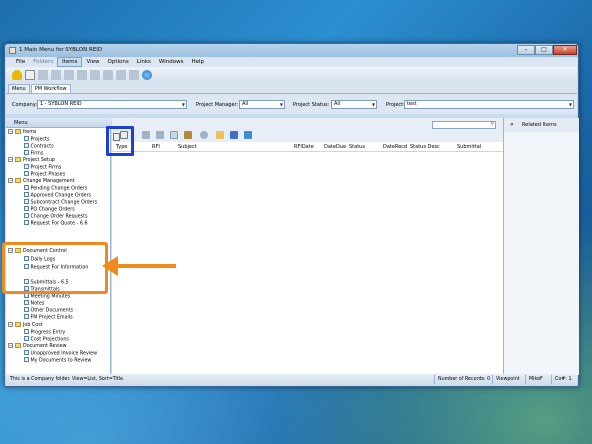 This screenshot has height=444, width=592. I want to click on menu-windows: Windows, so click(171, 62).